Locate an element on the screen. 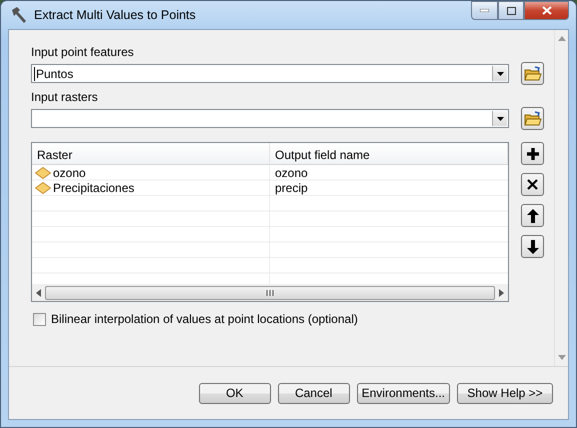  remove-button is located at coordinates (532, 184).